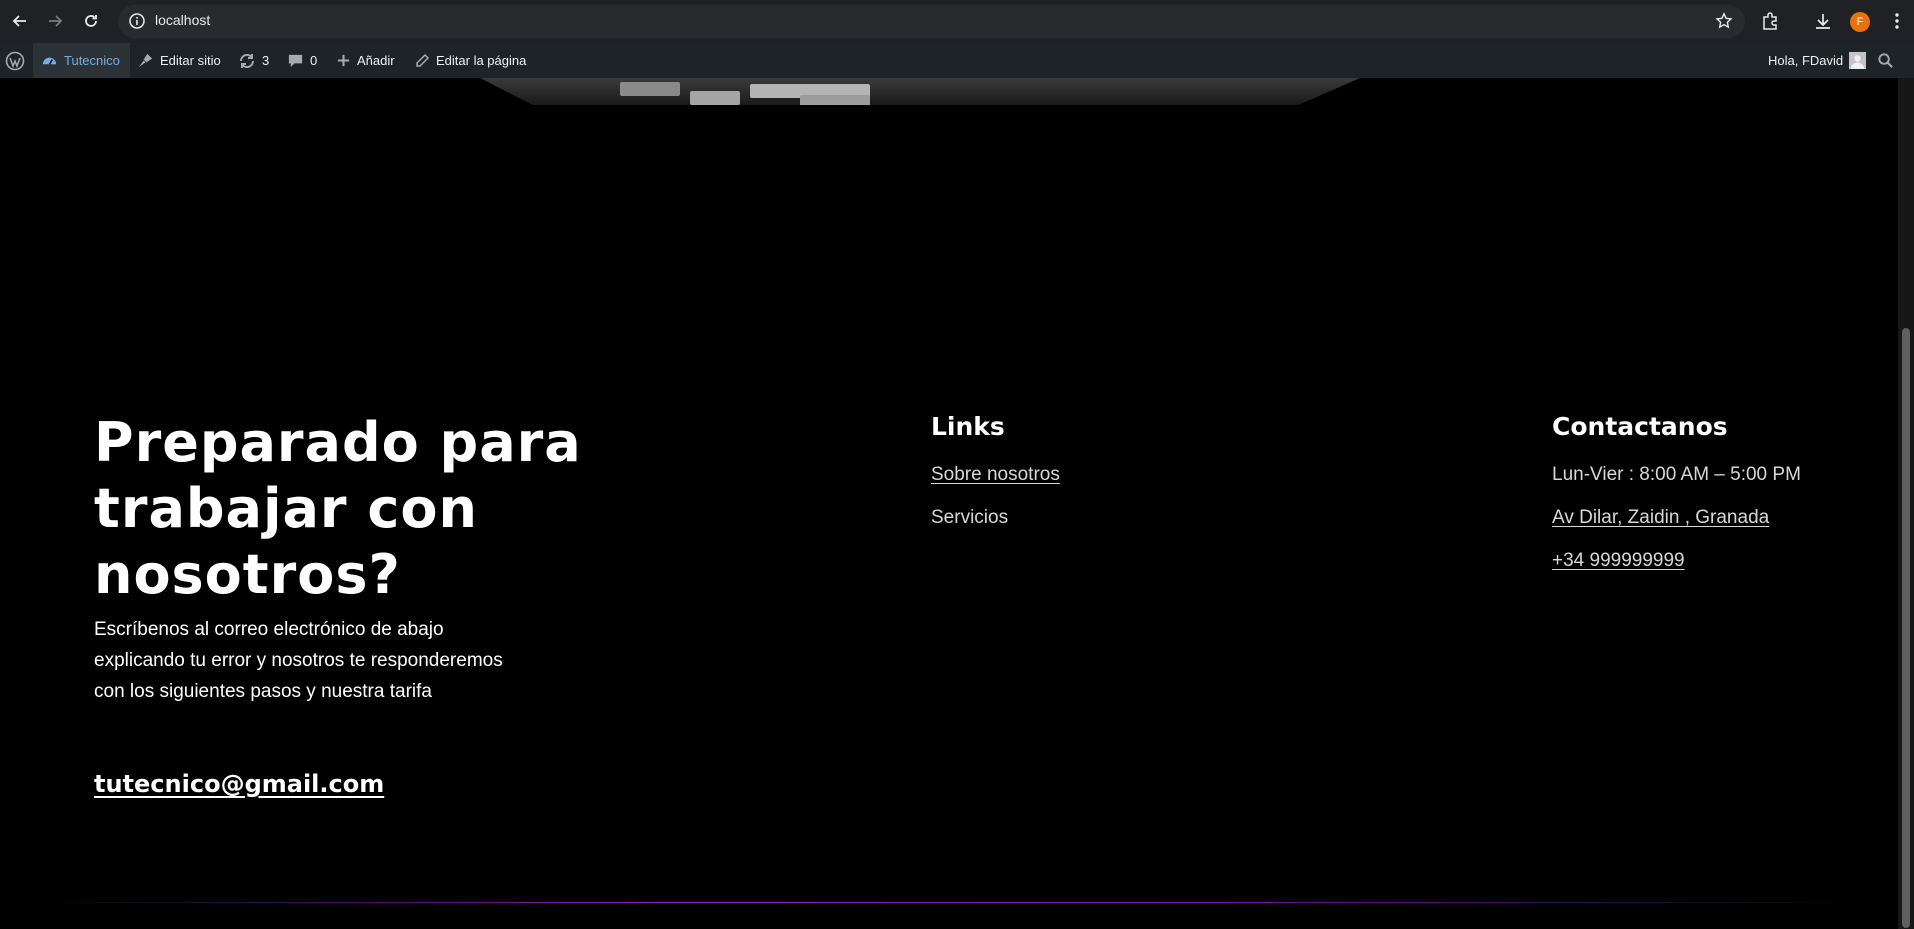  I want to click on edit-page-label: Editar la página, so click(481, 60).